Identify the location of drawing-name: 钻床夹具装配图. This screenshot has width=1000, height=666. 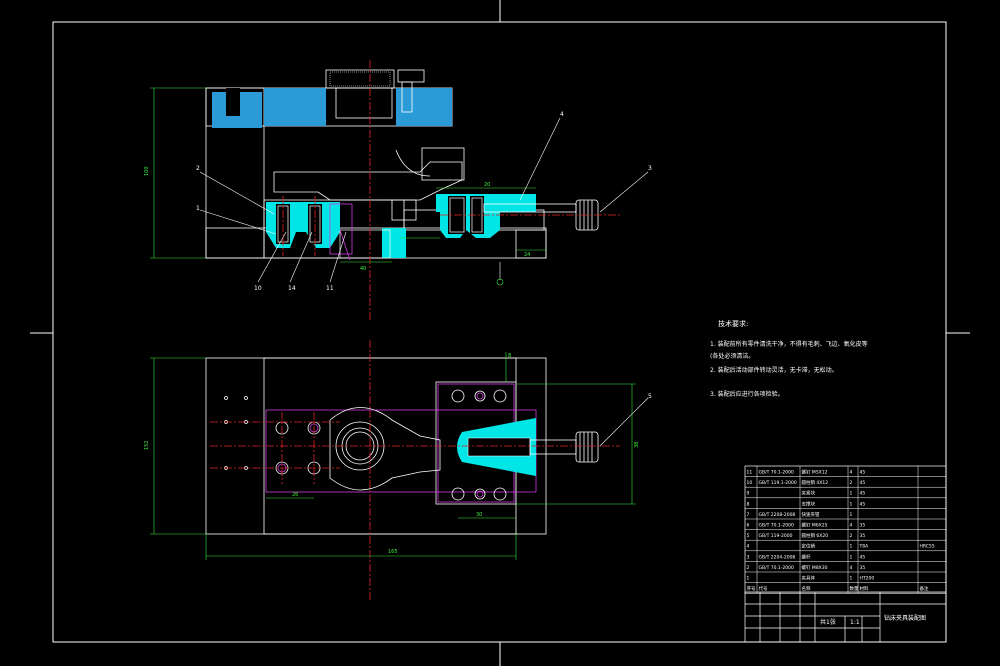
(905, 618).